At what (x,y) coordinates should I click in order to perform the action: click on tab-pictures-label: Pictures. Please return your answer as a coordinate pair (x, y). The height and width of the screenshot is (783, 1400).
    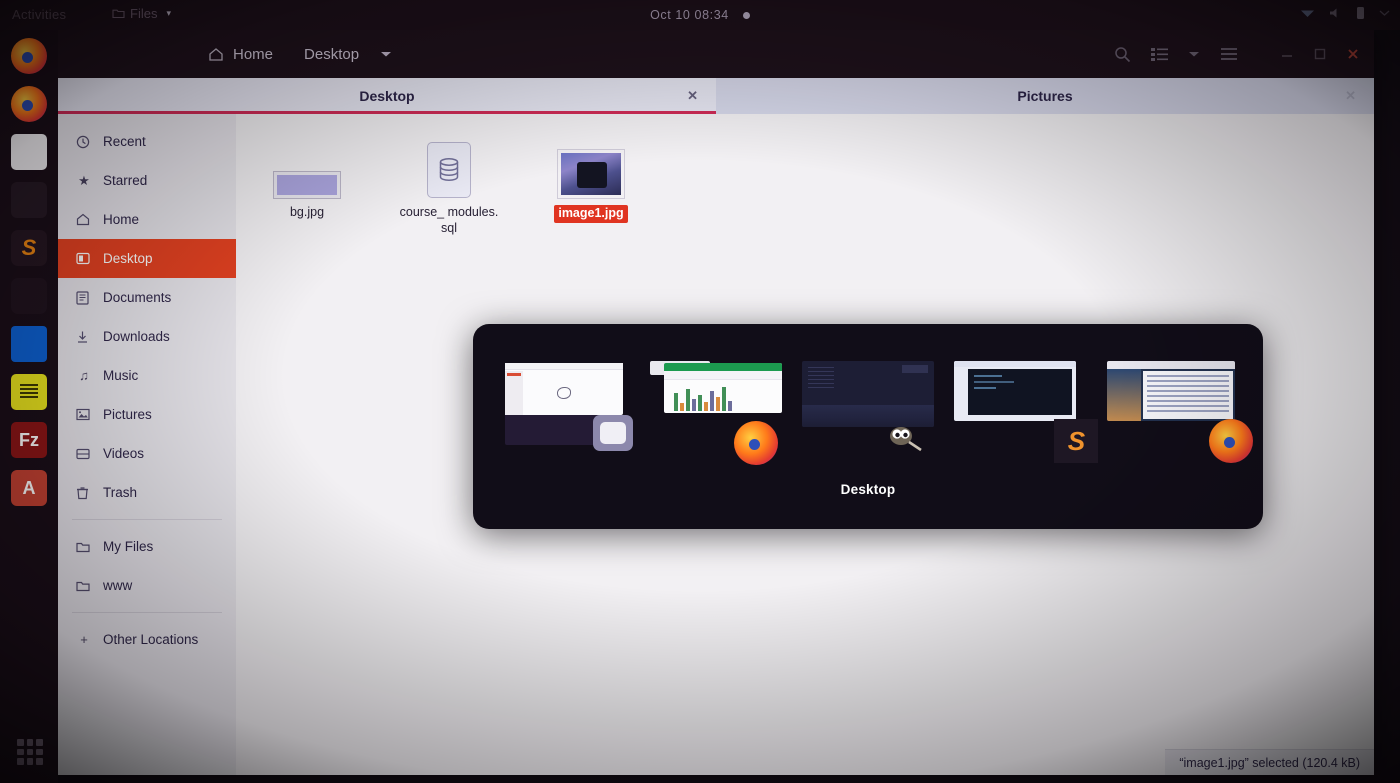
    Looking at the image, I should click on (1045, 96).